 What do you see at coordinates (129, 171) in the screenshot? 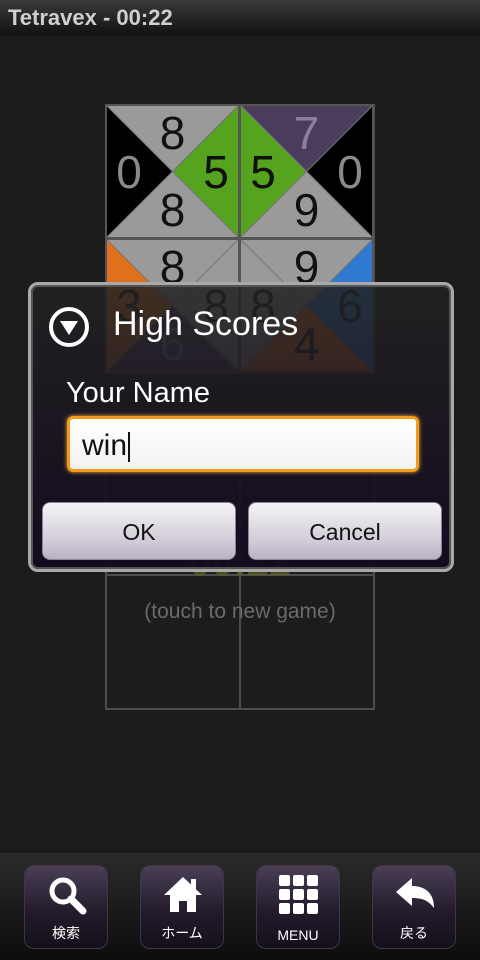
I see `tile-number-left: 0` at bounding box center [129, 171].